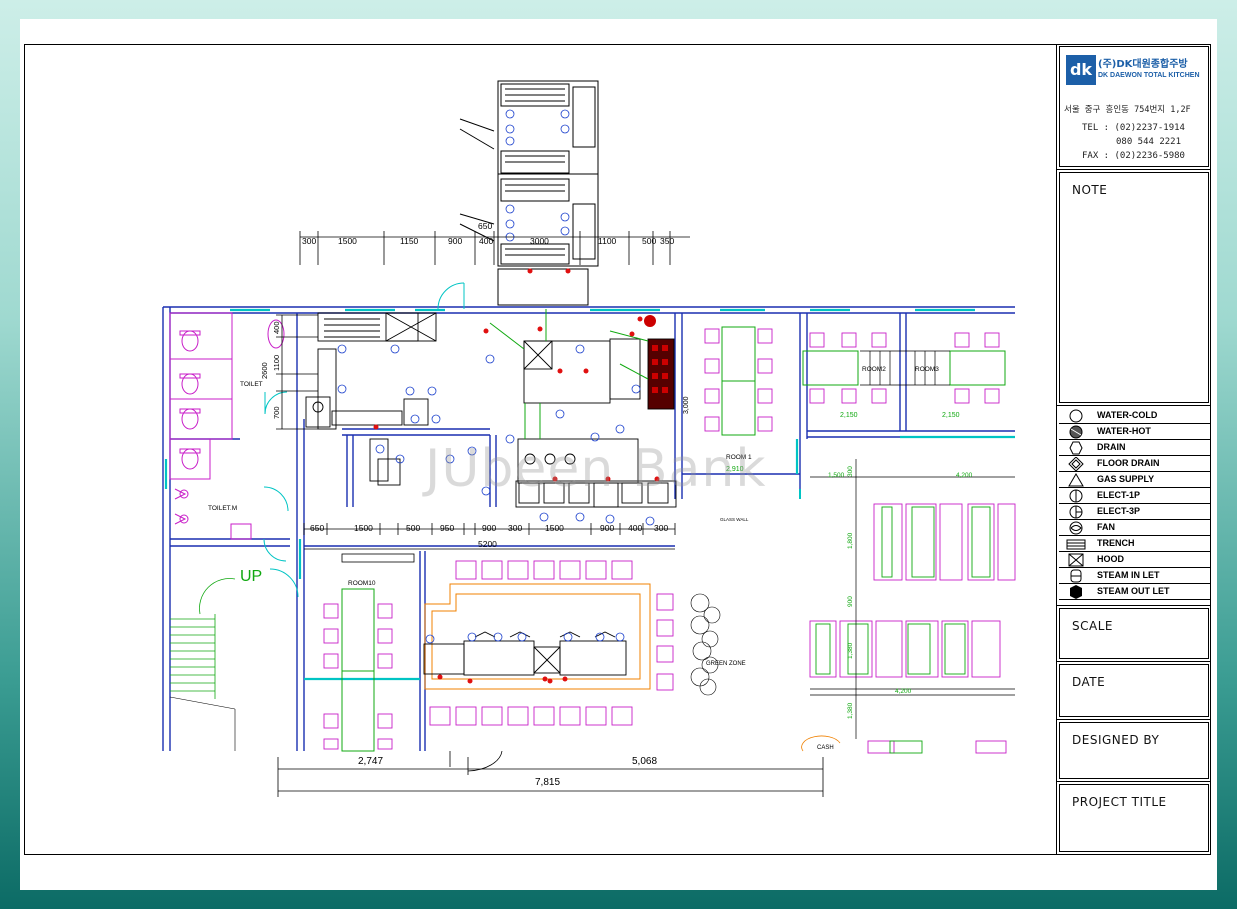 The width and height of the screenshot is (1237, 909). Describe the element at coordinates (1133, 156) in the screenshot. I see `company-fax: FAX : (02)2236-5980` at that location.